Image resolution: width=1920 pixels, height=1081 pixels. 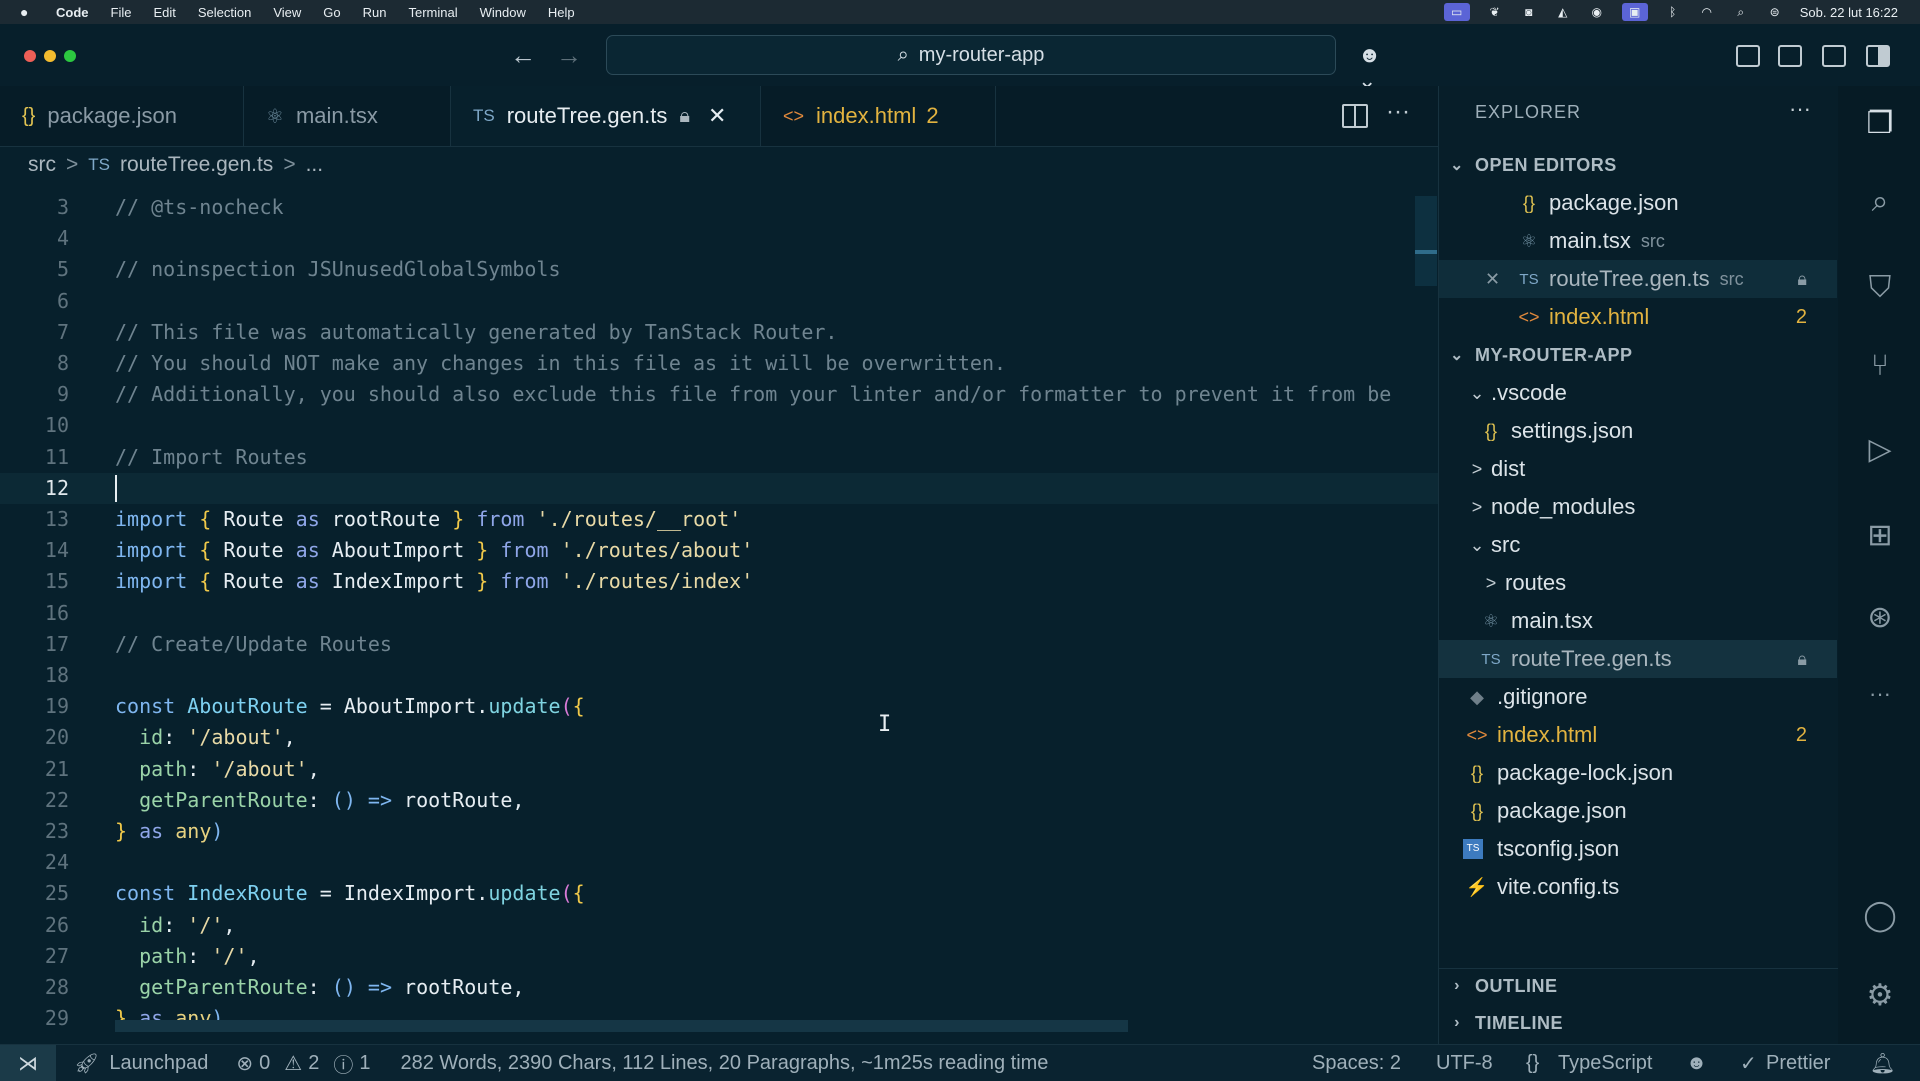 What do you see at coordinates (719, 269) in the screenshot?
I see `code-line: 5 // noinspection JSUnusedGlobalSymbols` at bounding box center [719, 269].